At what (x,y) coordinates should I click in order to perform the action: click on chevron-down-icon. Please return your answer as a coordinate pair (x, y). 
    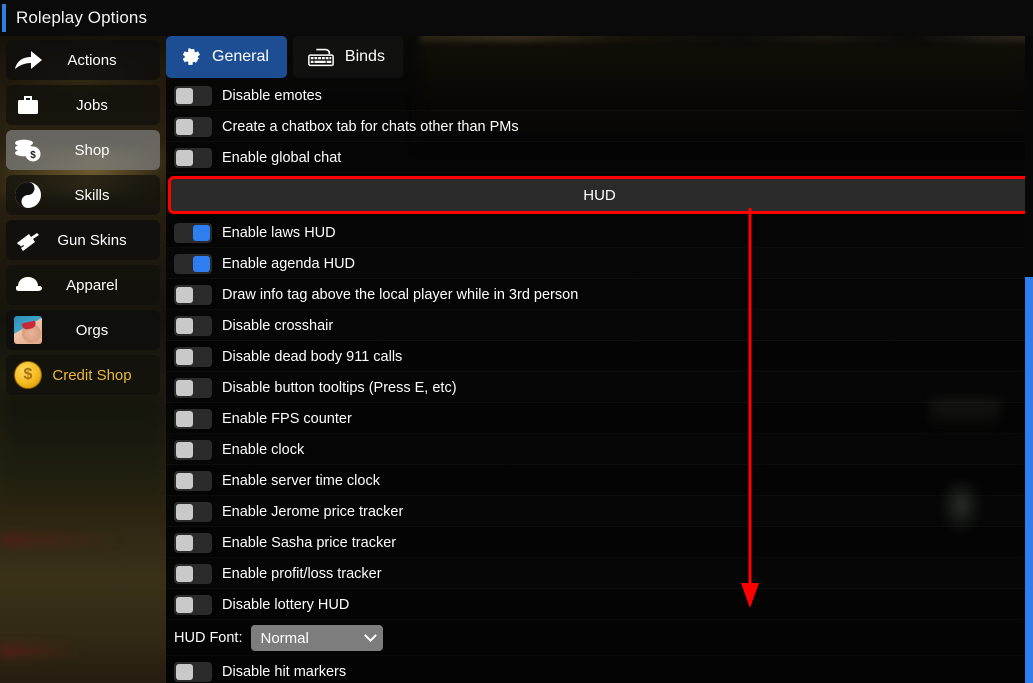
    Looking at the image, I should click on (370, 635).